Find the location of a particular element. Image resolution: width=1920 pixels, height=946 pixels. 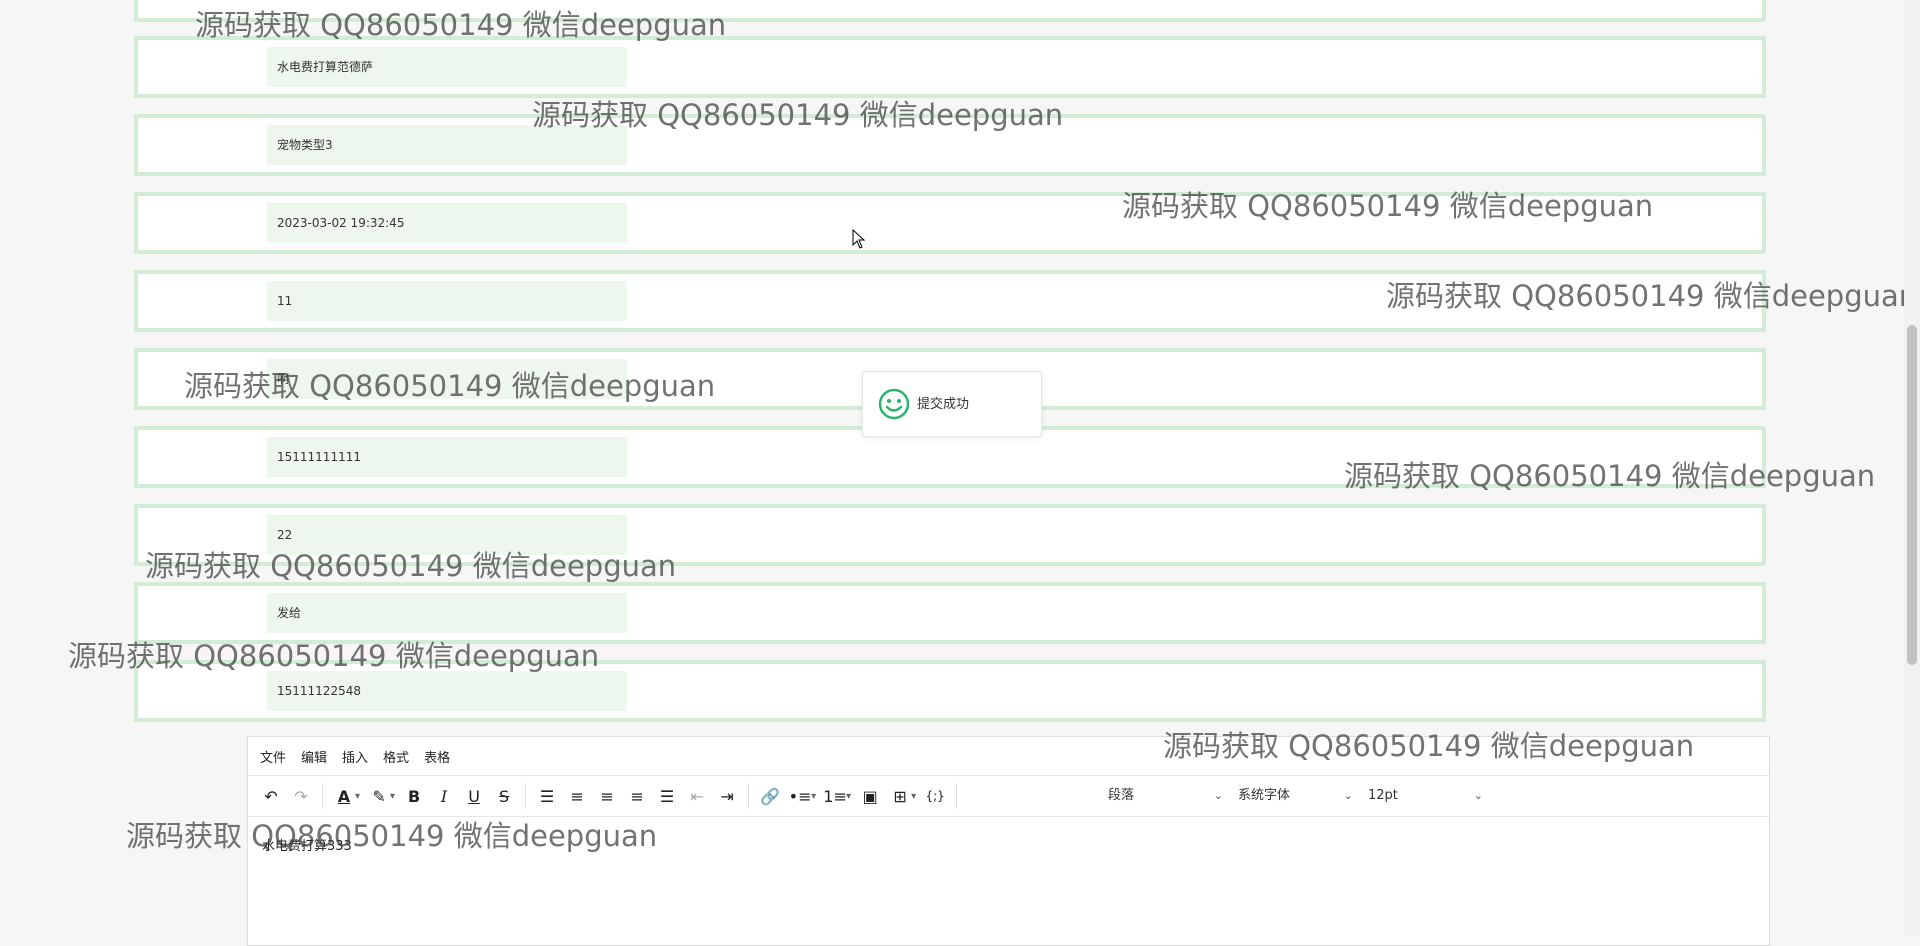

font-size-select: 12pt ⌄ is located at coordinates (1425, 796).